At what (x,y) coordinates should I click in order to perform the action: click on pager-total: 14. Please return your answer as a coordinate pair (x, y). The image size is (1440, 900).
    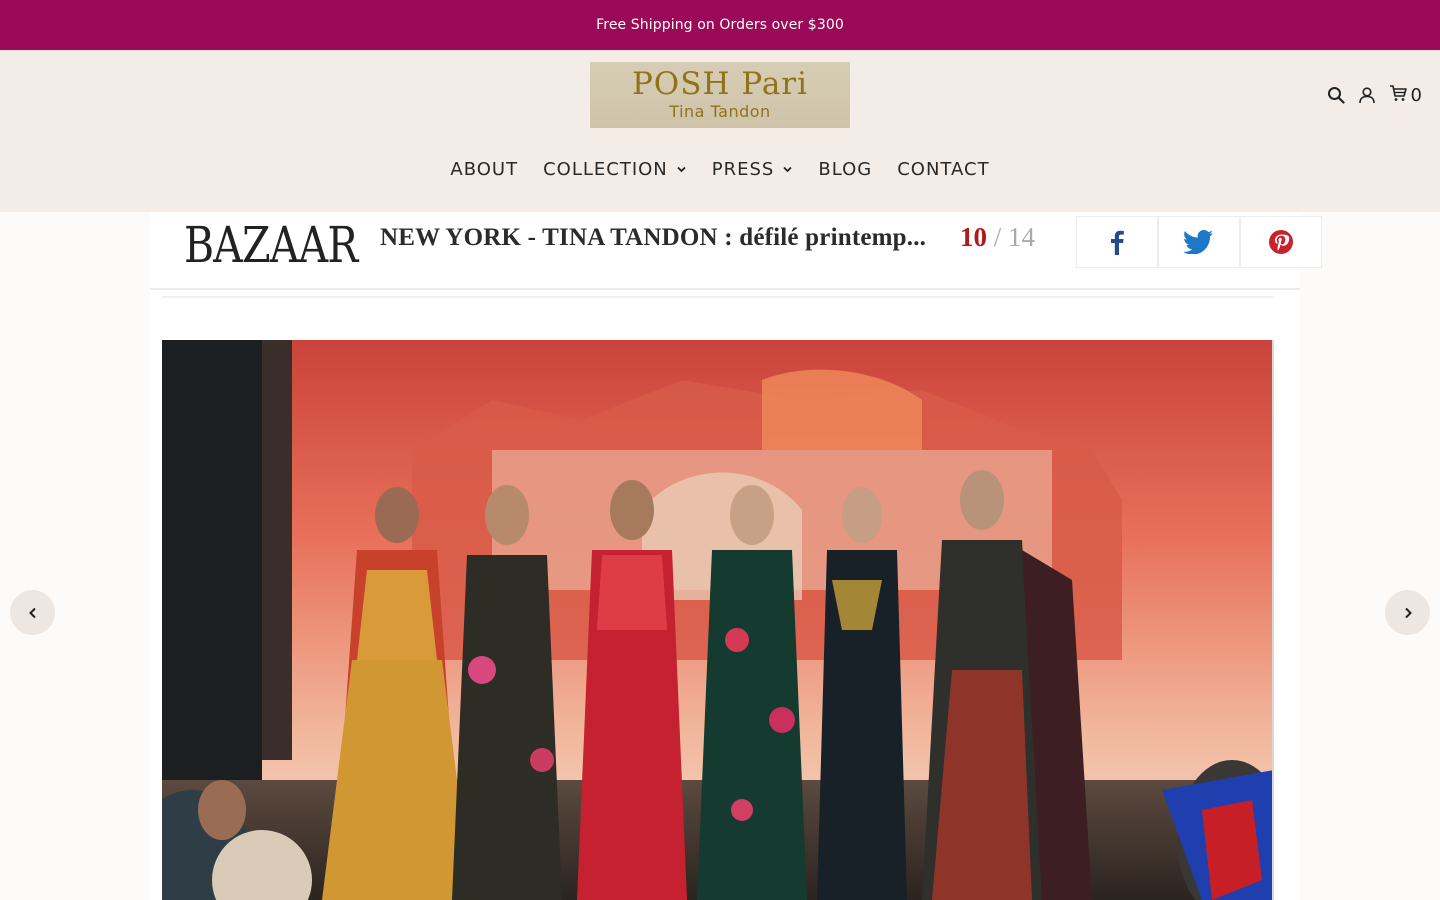
    Looking at the image, I should click on (1022, 237).